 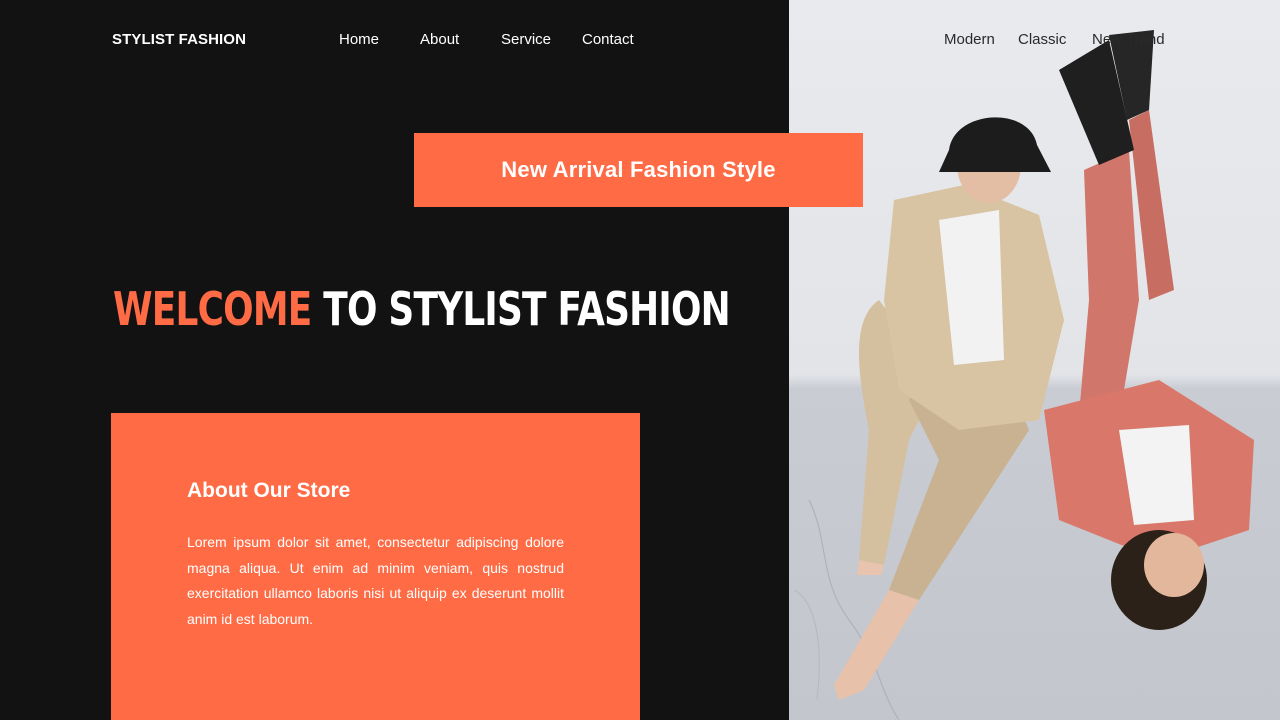 I want to click on about-title: About Our Store, so click(x=269, y=490).